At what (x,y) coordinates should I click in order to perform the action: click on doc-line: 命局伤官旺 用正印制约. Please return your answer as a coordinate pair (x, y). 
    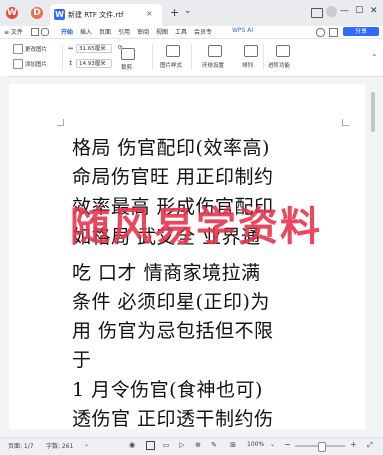
    Looking at the image, I should click on (173, 175).